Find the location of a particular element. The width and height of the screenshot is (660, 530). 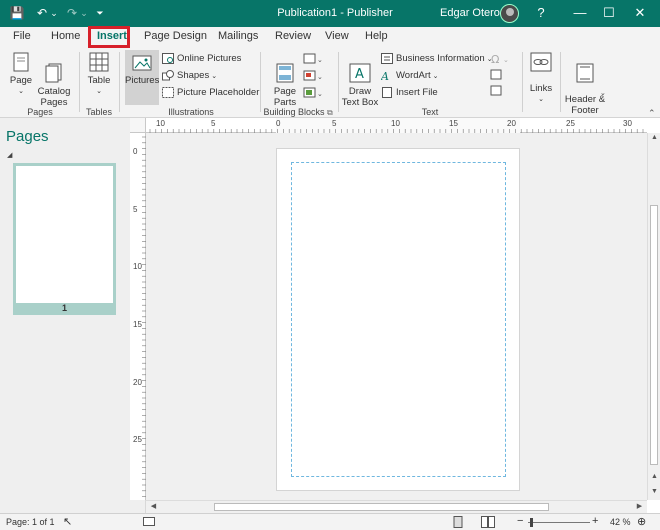

zoom-level: 42 % is located at coordinates (620, 522).